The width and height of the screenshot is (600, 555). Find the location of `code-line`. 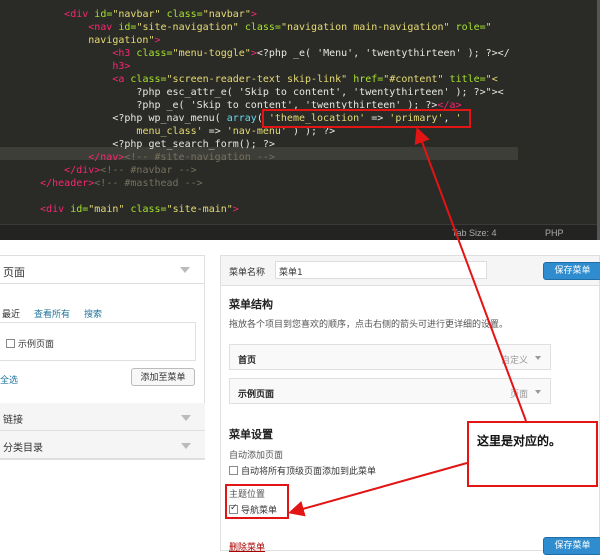

code-line is located at coordinates (263, 196).